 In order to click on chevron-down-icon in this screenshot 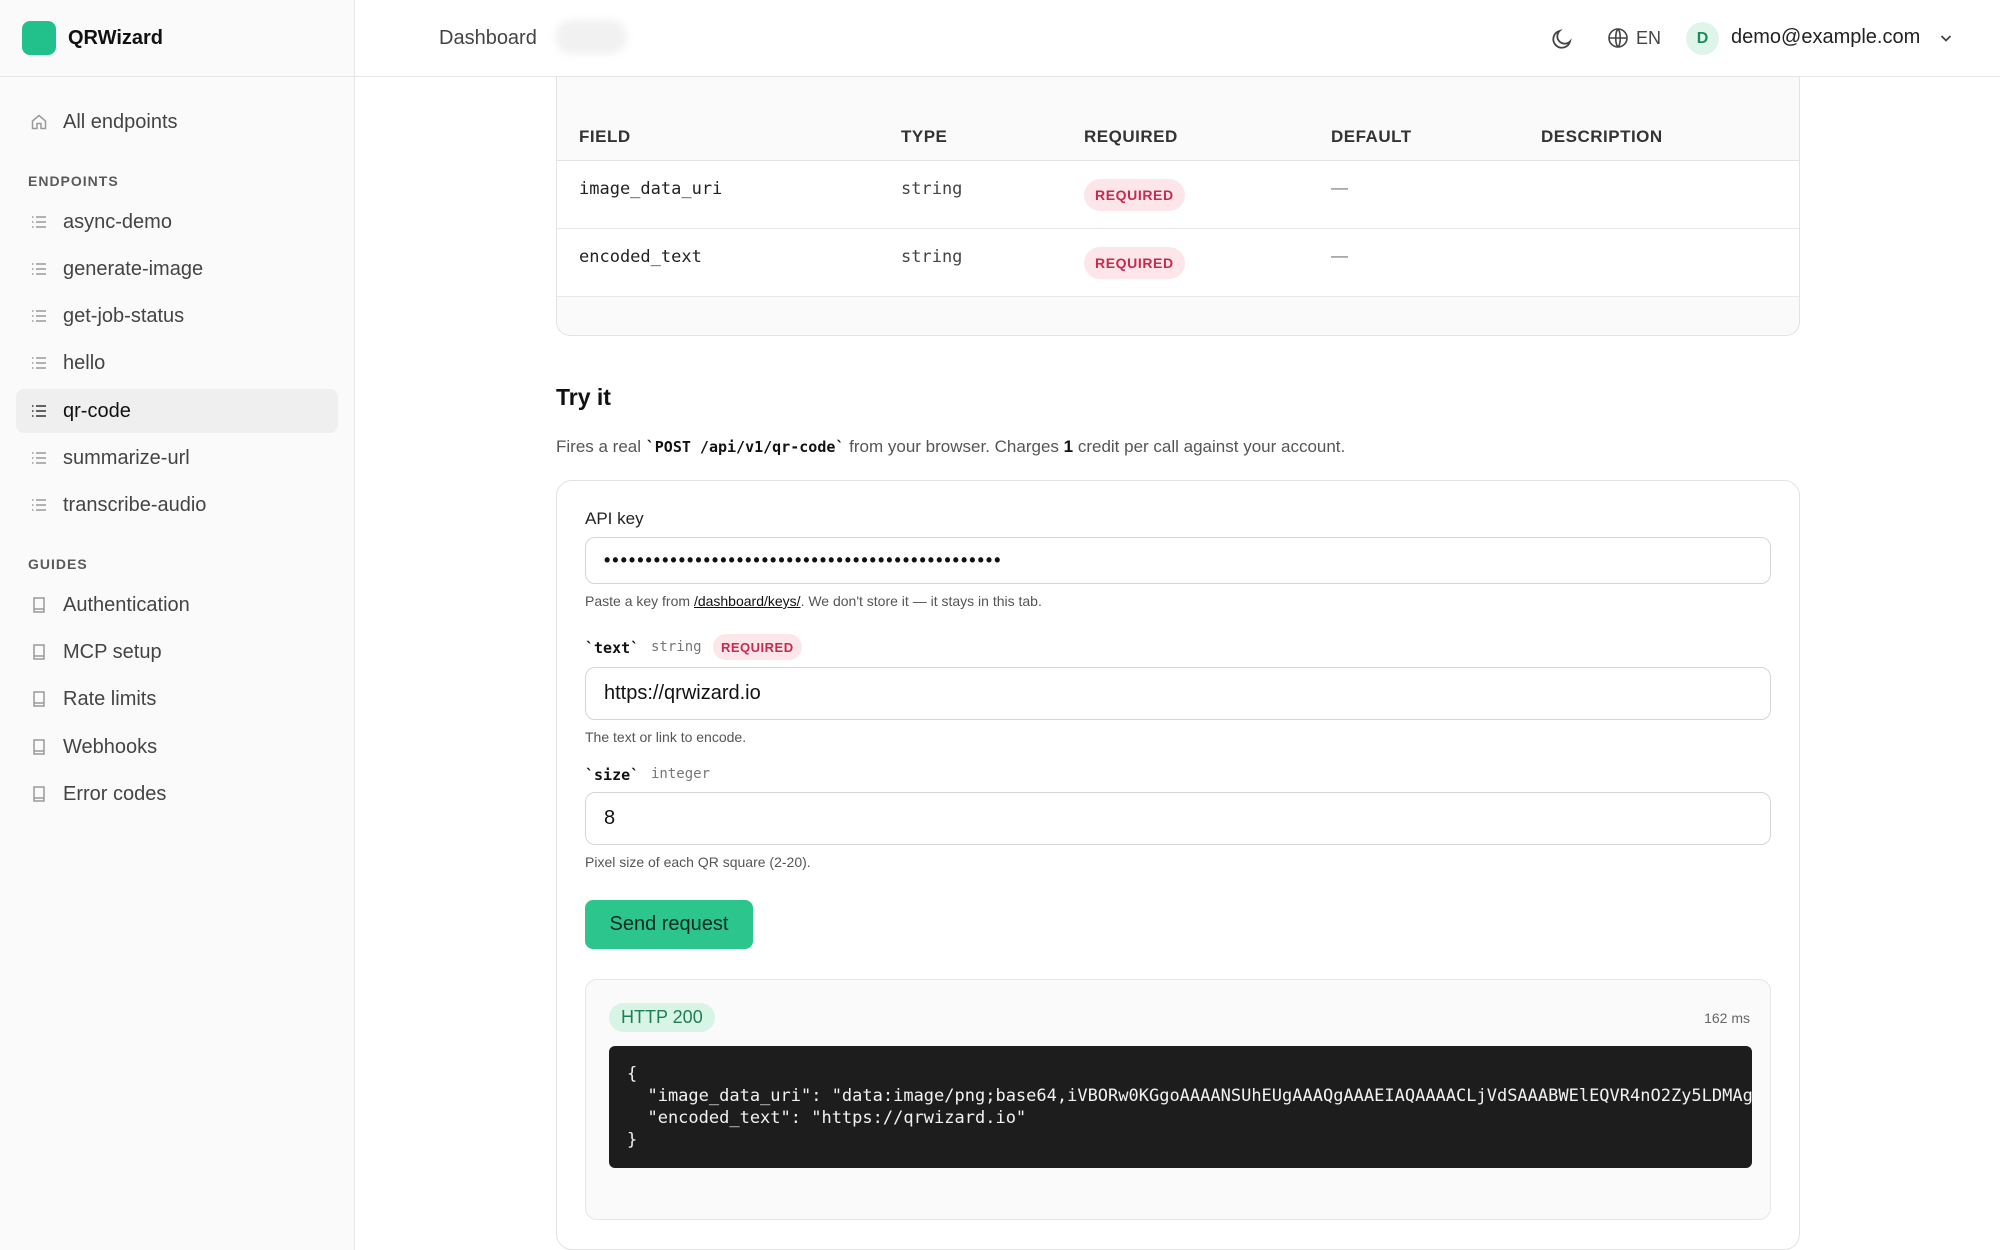, I will do `click(1946, 38)`.